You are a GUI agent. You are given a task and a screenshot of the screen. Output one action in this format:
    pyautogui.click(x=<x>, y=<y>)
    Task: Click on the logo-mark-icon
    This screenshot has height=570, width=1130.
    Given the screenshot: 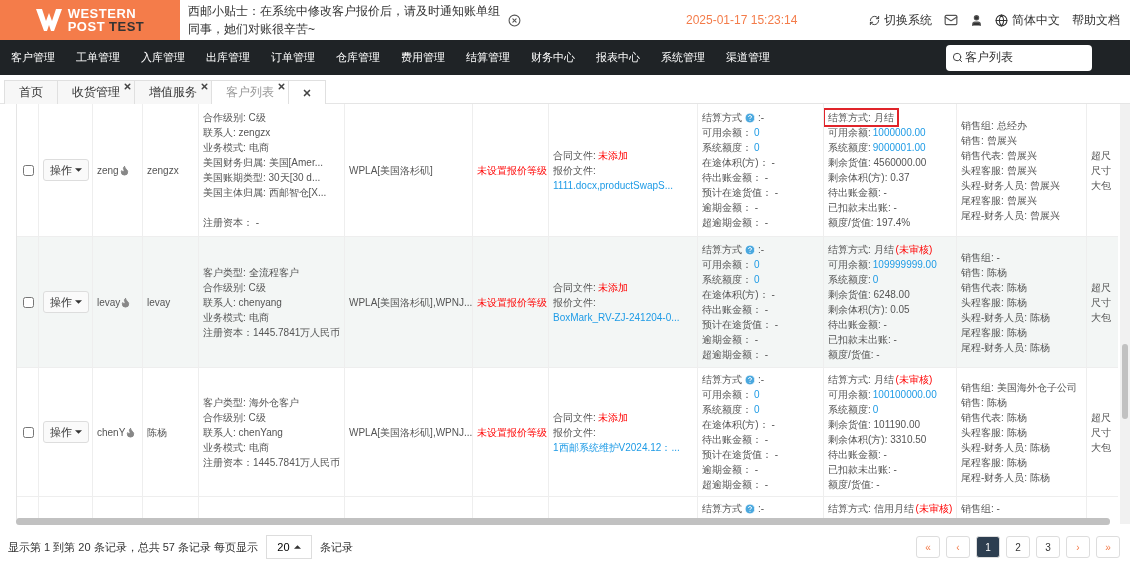 What is the action you would take?
    pyautogui.click(x=48, y=20)
    